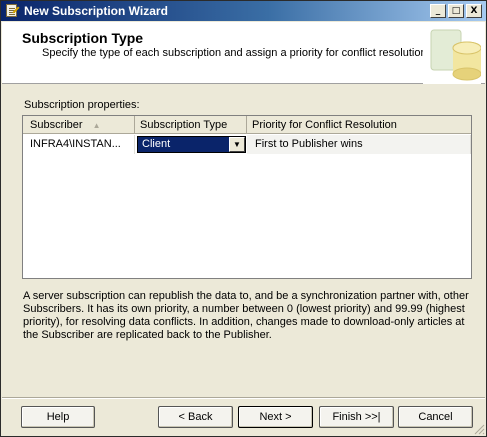 The image size is (487, 437). I want to click on back-button: < Back, so click(195, 417).